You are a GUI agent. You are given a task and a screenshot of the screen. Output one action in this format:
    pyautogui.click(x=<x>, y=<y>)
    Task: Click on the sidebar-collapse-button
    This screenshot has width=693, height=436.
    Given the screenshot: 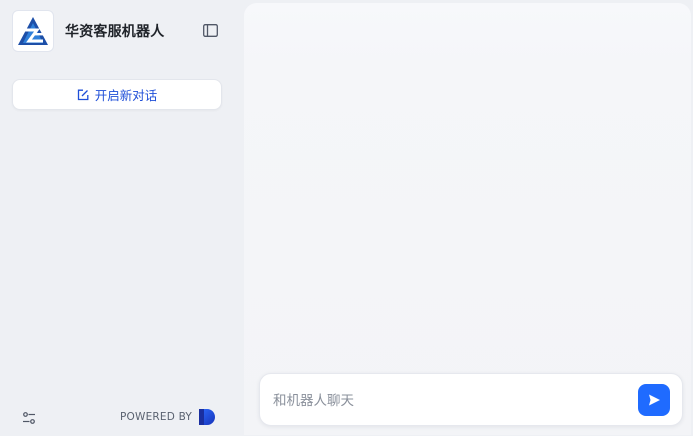 What is the action you would take?
    pyautogui.click(x=210, y=30)
    